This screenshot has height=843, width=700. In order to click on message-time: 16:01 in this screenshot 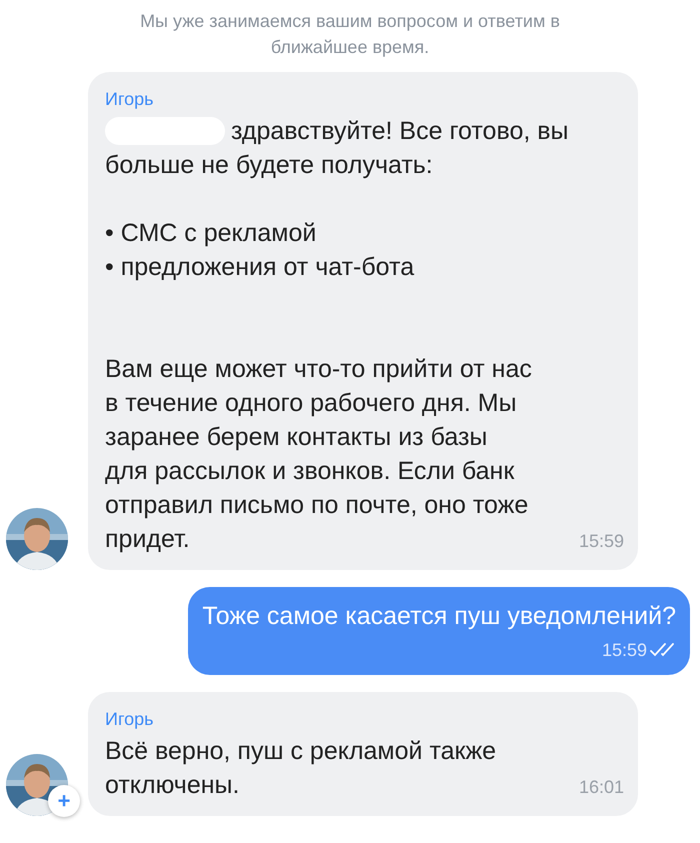, I will do `click(601, 787)`.